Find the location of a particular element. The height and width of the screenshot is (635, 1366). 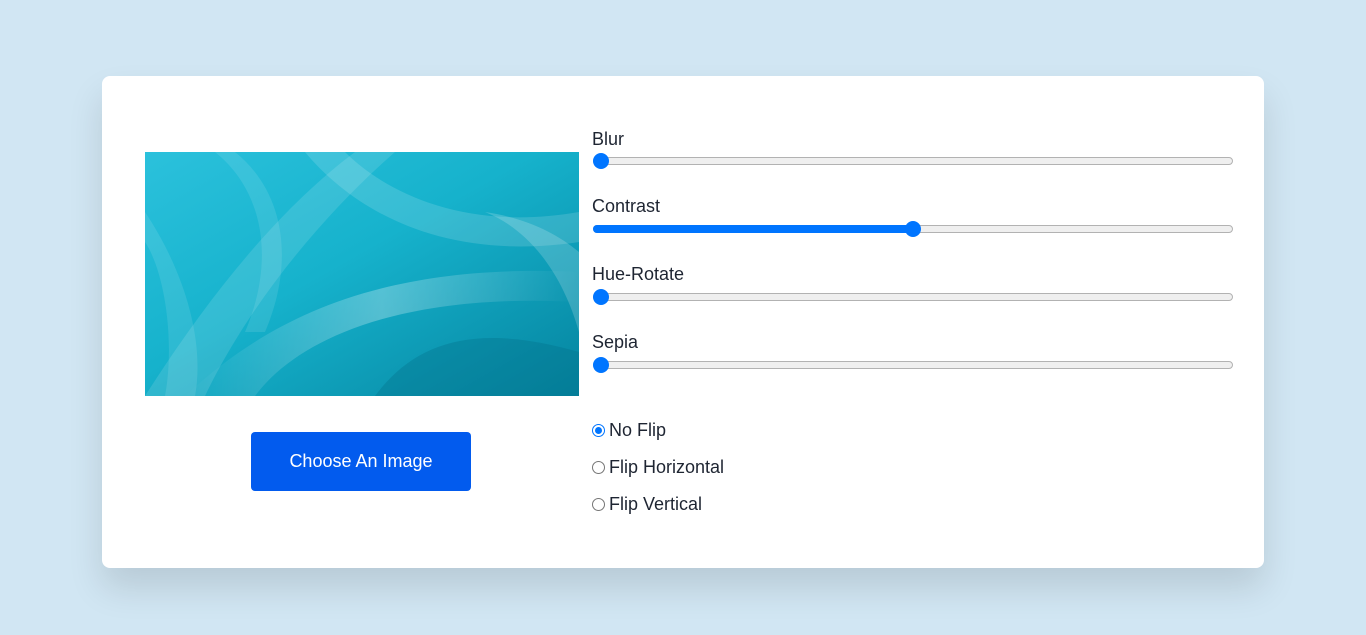

contrast-label: Contrast is located at coordinates (626, 206).